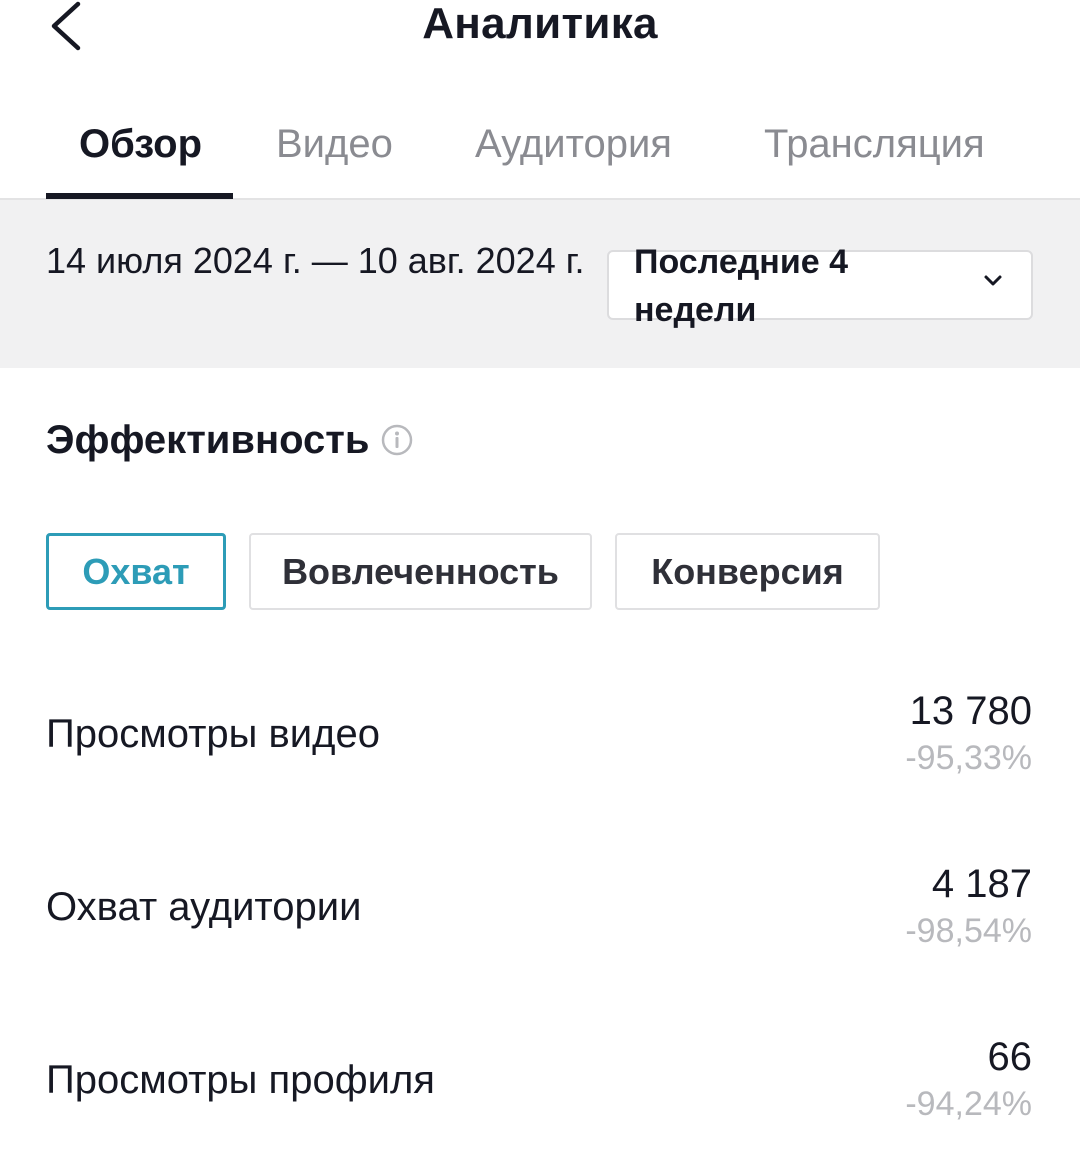 The image size is (1080, 1171). Describe the element at coordinates (981, 884) in the screenshot. I see `metric-value: 4 187` at that location.